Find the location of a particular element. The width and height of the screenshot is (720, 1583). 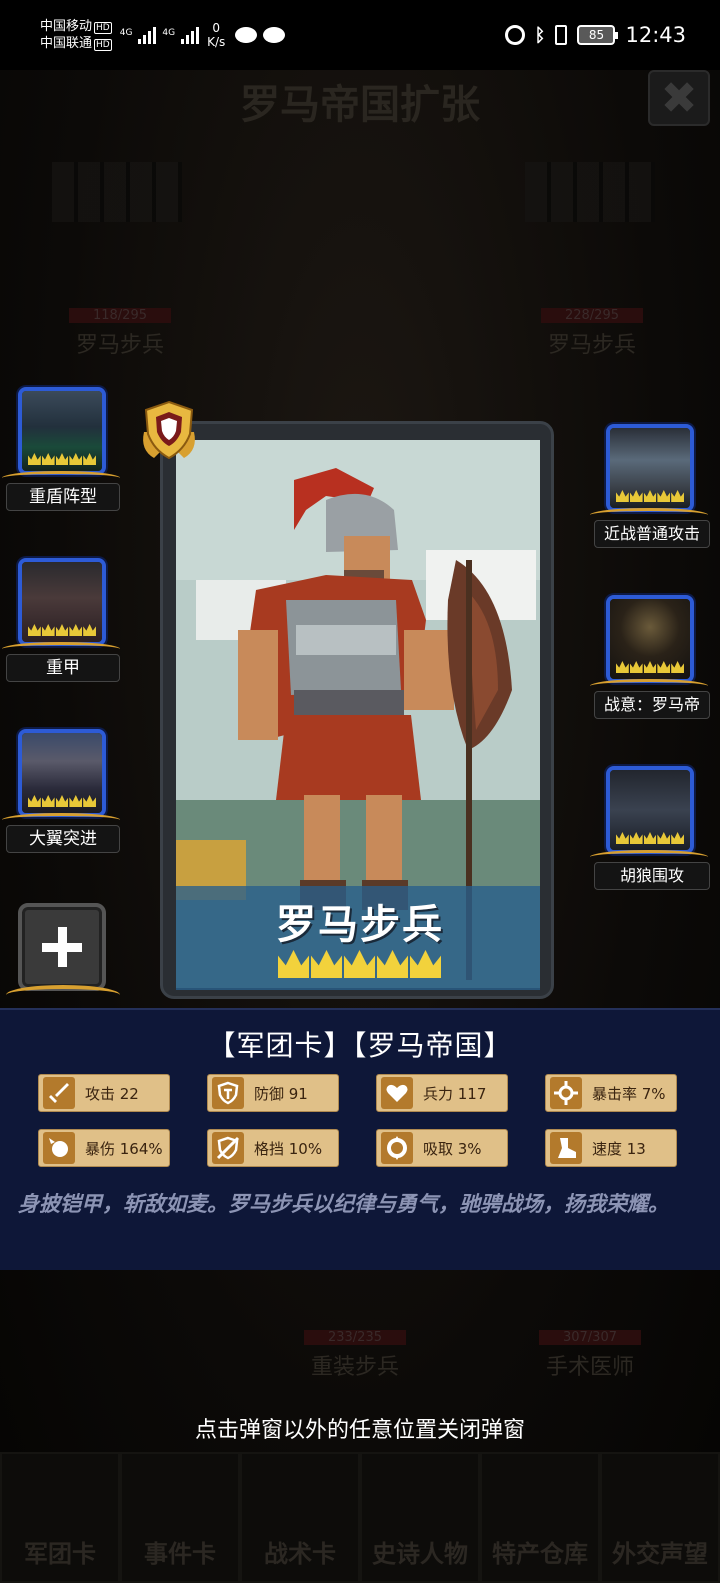

skill-label: 近战普通攻击 is located at coordinates (652, 534).